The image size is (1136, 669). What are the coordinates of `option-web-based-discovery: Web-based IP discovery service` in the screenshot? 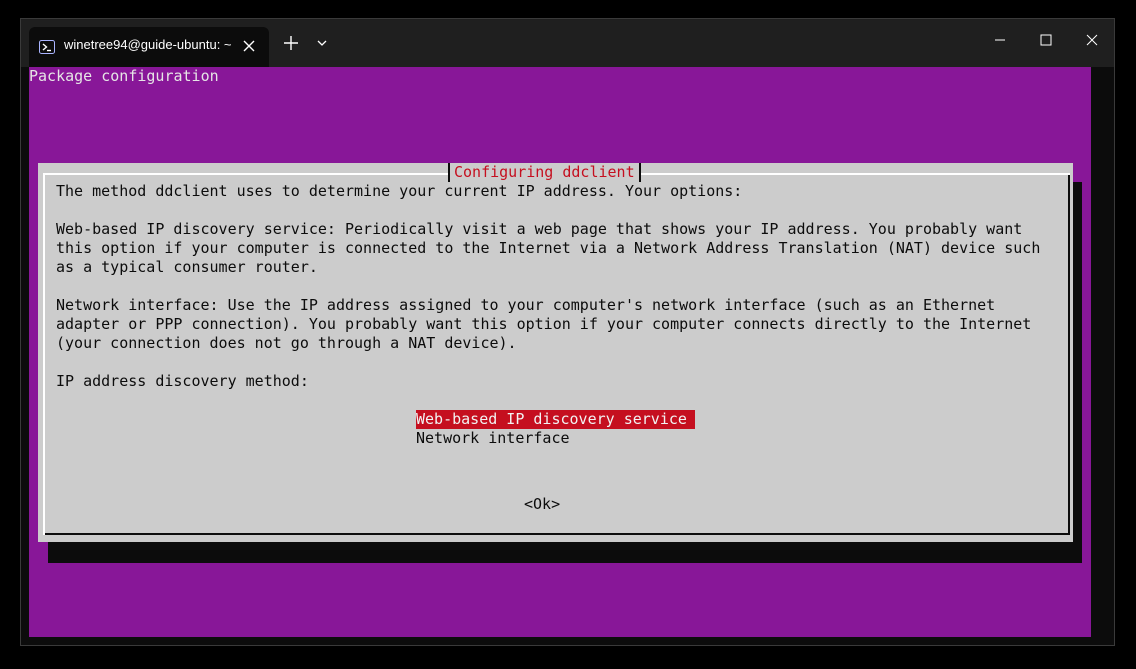 It's located at (555, 419).